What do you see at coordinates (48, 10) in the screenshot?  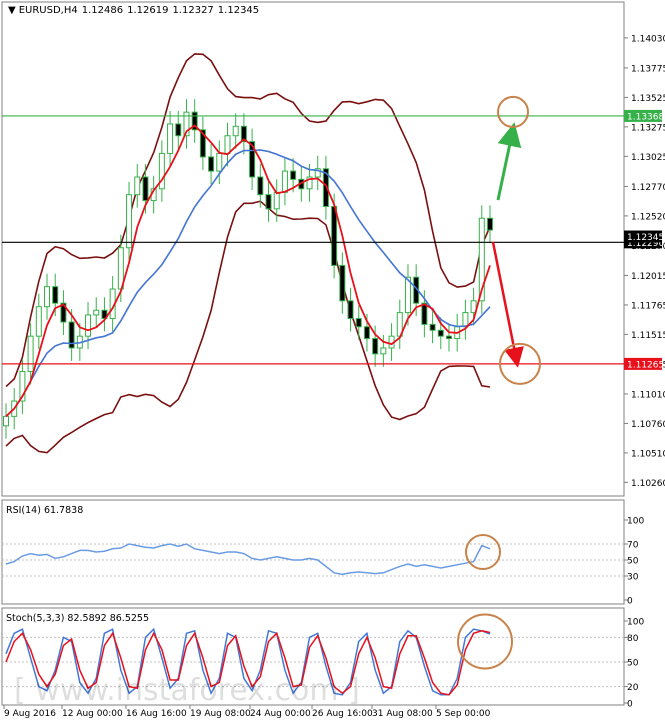 I see `symbol-label: EURUSD,H4` at bounding box center [48, 10].